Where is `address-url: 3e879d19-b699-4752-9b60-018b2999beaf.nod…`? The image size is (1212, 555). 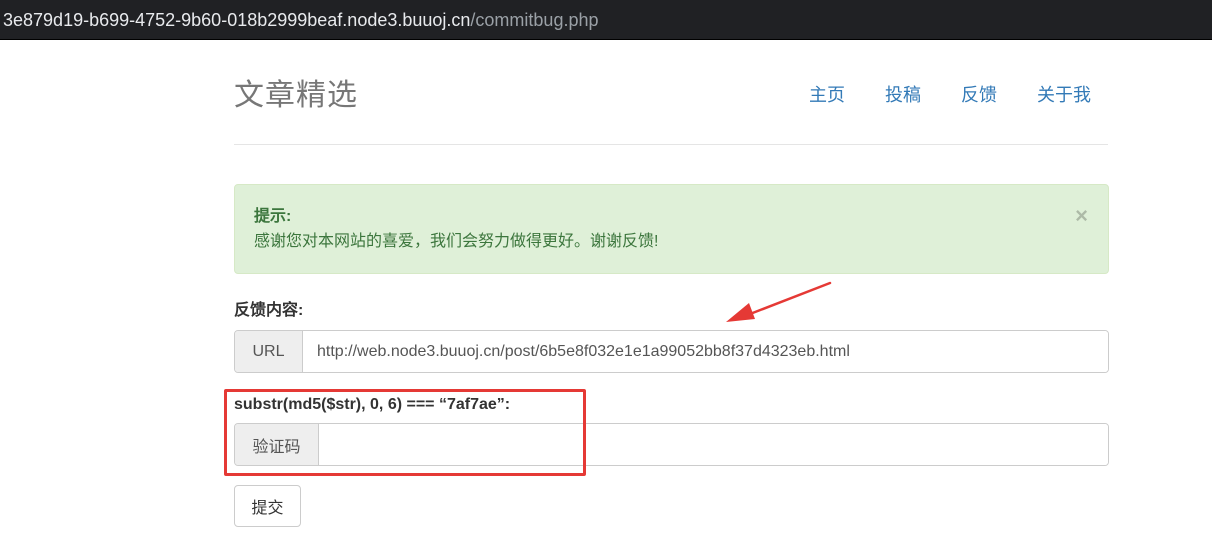
address-url: 3e879d19-b699-4752-9b60-018b2999beaf.nod… is located at coordinates (301, 20).